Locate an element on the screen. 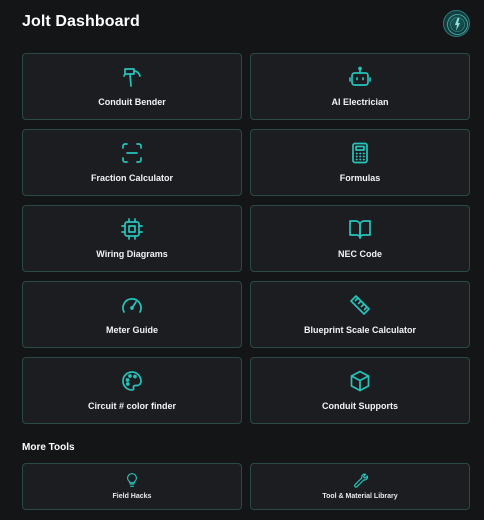 This screenshot has width=484, height=520. tool-label: Wiring Diagrams is located at coordinates (132, 254).